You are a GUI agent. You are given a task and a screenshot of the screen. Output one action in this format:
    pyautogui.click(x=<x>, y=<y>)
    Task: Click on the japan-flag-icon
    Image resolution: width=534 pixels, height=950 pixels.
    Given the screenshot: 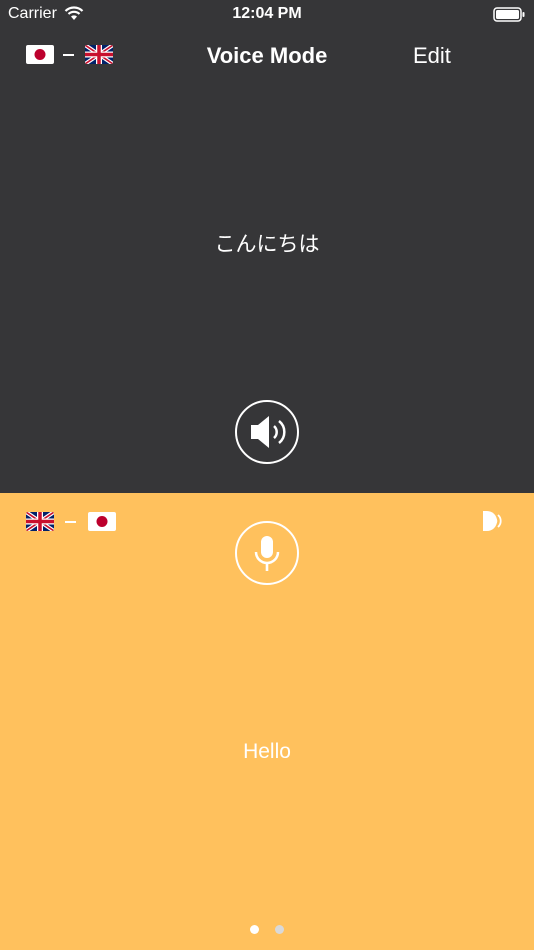 What is the action you would take?
    pyautogui.click(x=102, y=521)
    